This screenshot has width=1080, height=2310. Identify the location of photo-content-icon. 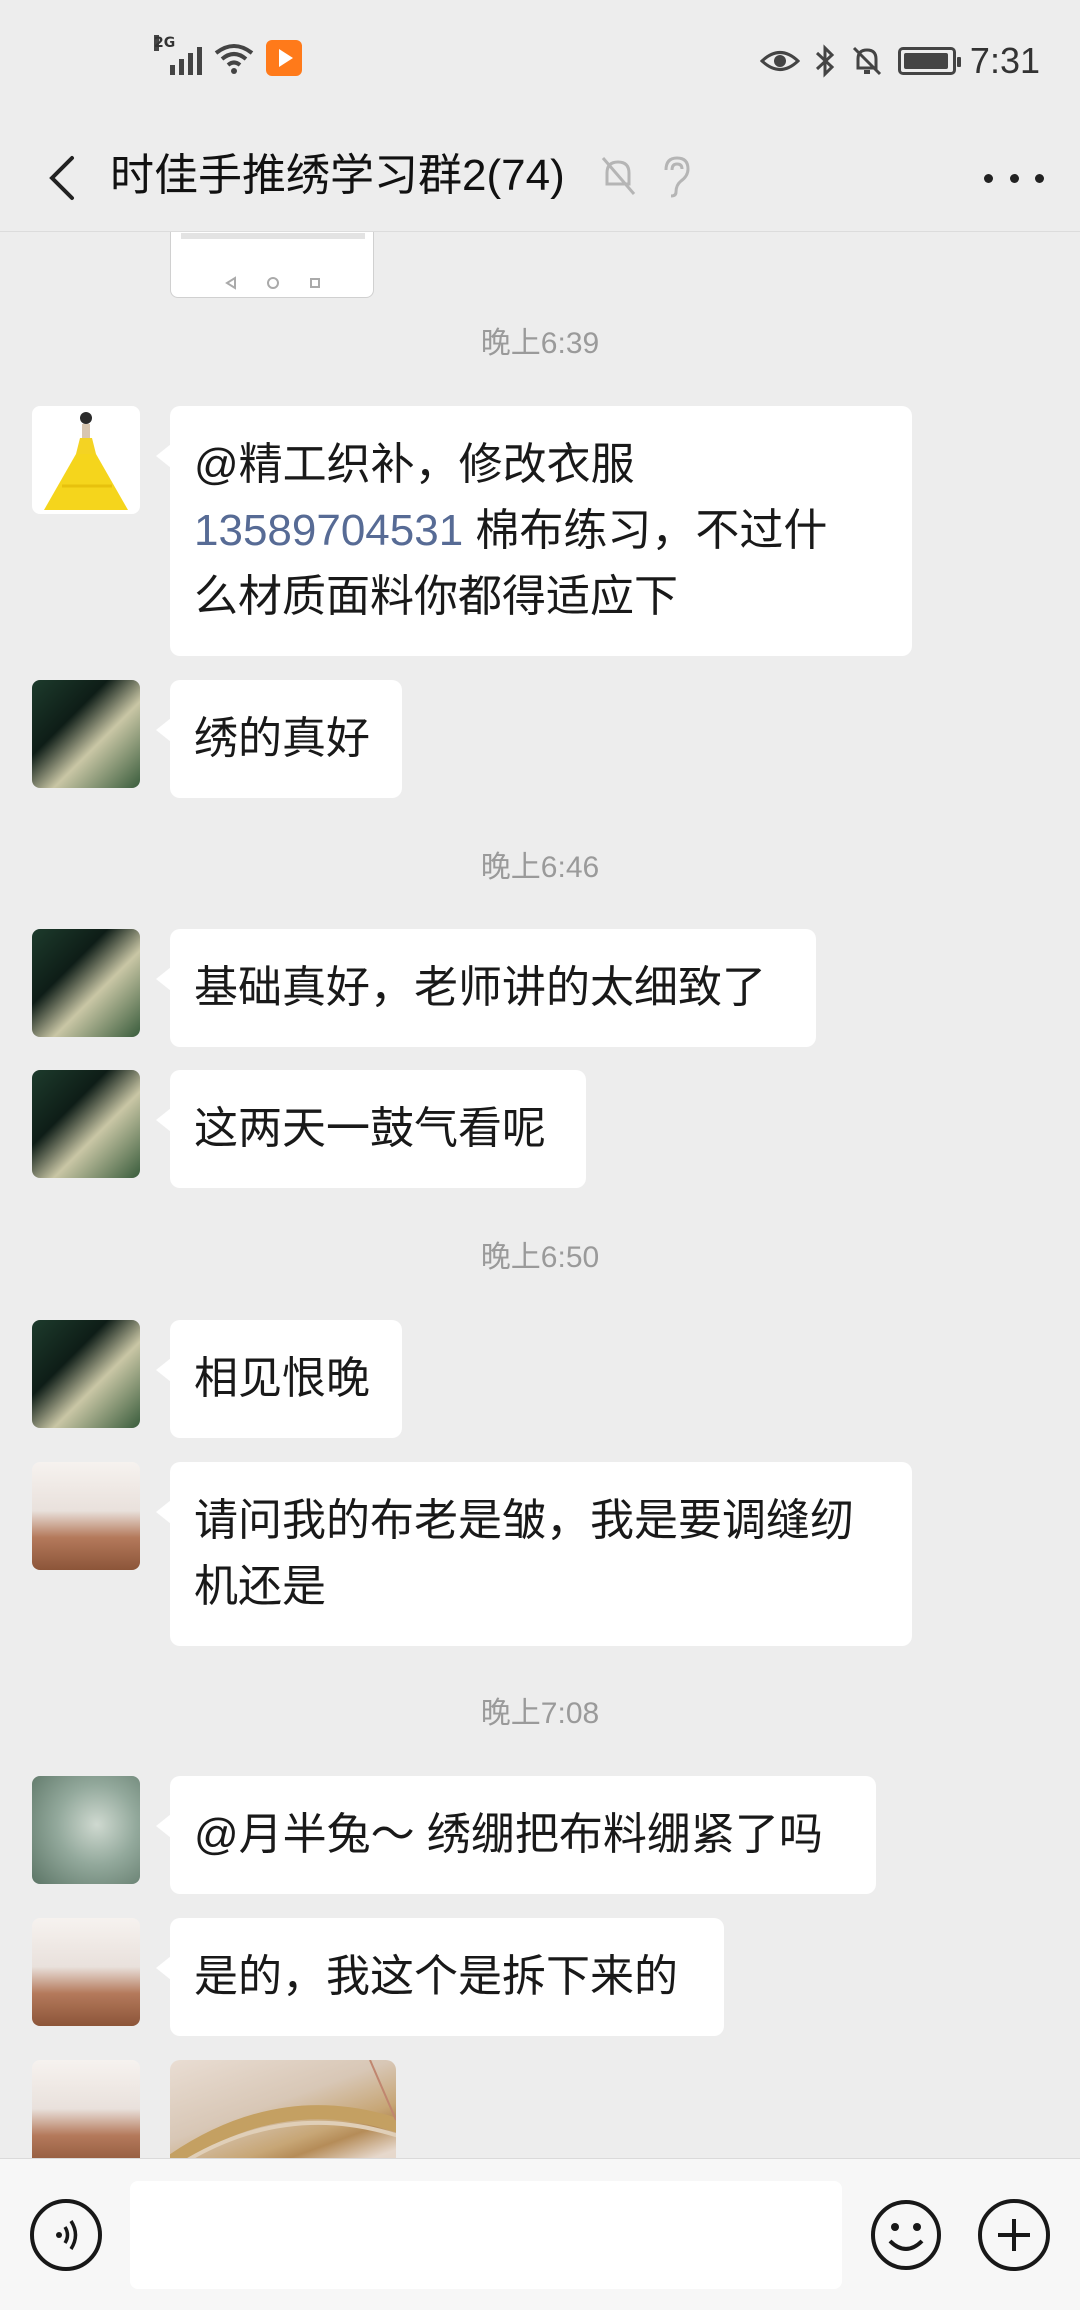
(283, 2109).